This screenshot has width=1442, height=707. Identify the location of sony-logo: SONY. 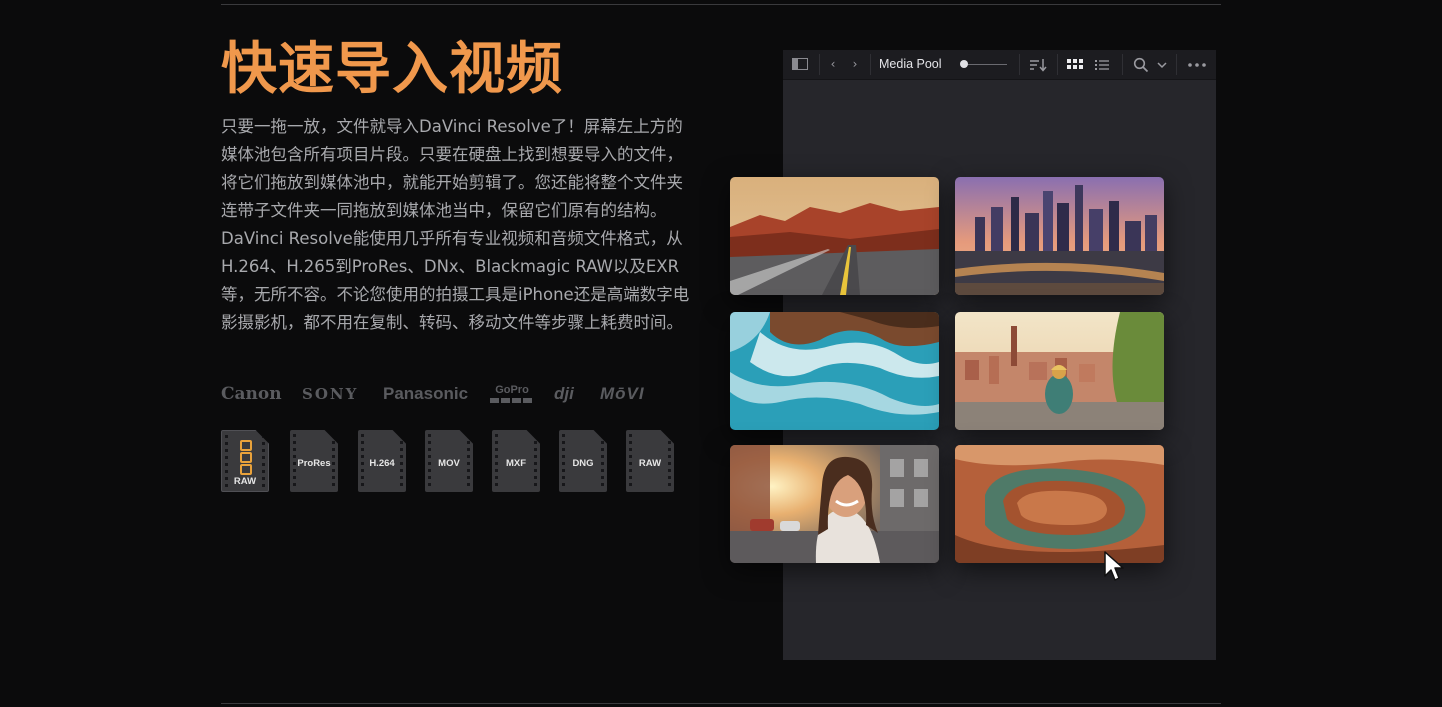
(330, 394).